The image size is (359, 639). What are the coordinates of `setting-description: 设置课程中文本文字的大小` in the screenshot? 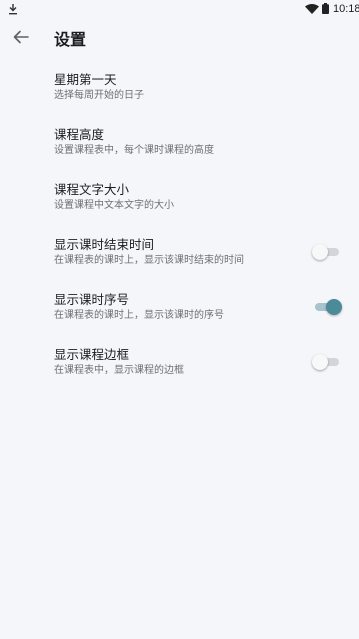 It's located at (114, 205).